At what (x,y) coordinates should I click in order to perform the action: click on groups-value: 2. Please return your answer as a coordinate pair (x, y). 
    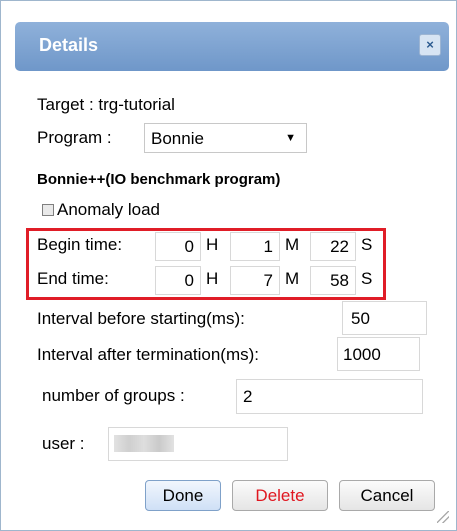
    Looking at the image, I should click on (248, 396).